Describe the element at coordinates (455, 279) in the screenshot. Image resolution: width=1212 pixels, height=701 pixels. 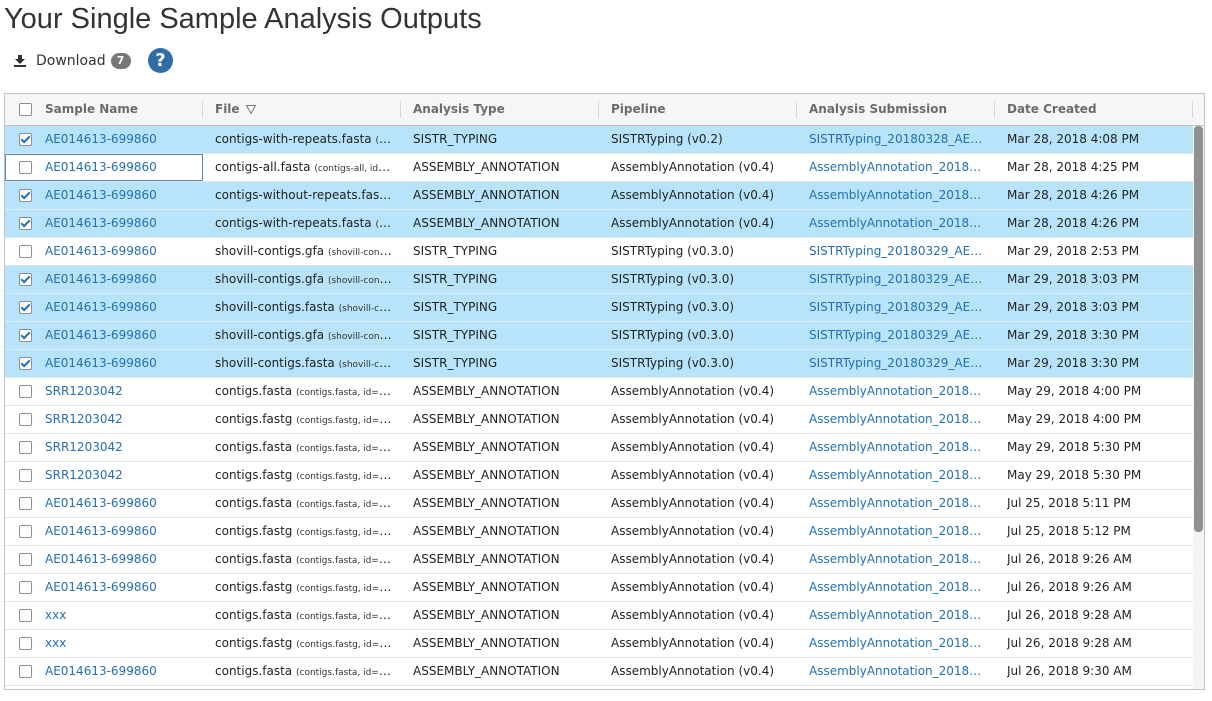
I see `analysis-type-cell: SISTR_TYPING` at that location.